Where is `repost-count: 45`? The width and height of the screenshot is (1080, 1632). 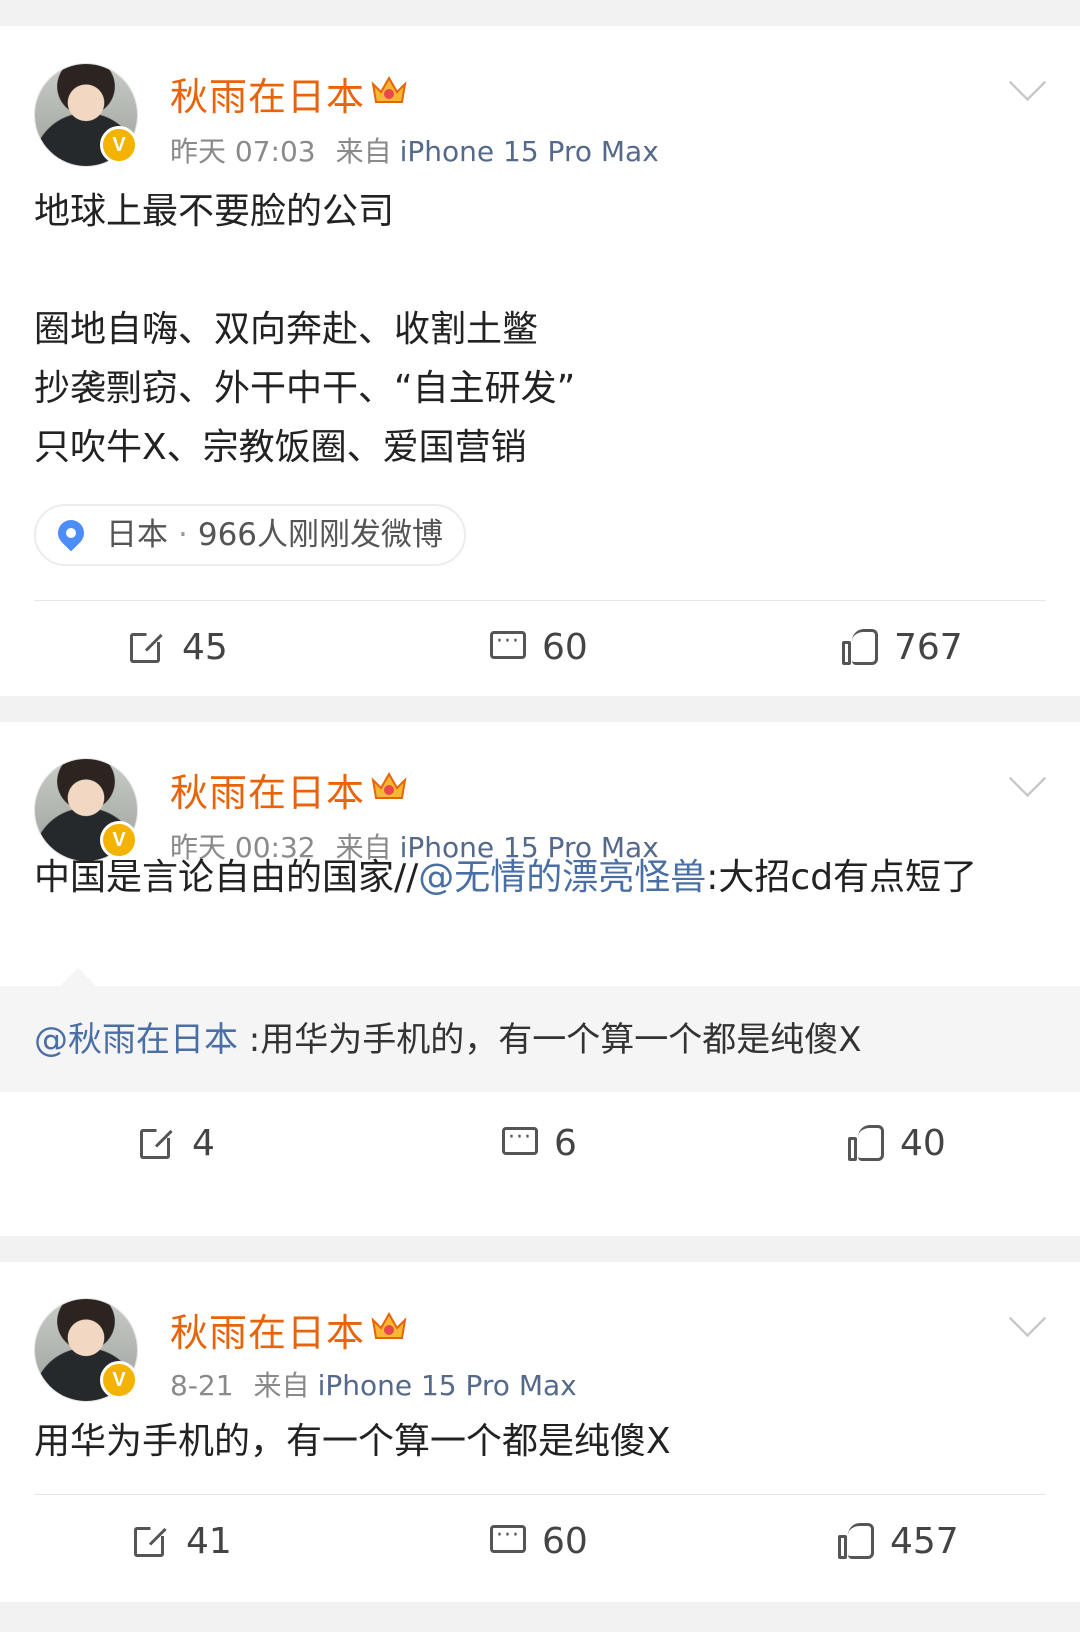 repost-count: 45 is located at coordinates (205, 647).